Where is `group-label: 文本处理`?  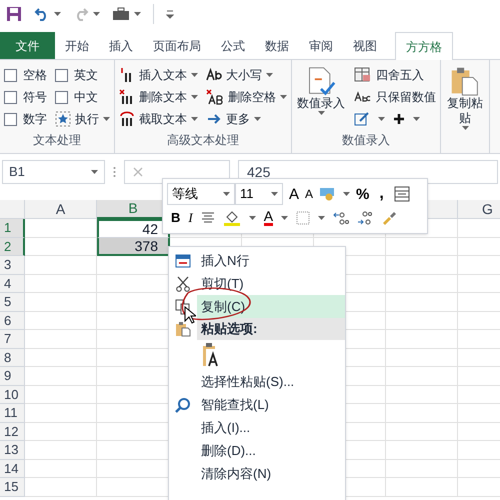
group-label: 文本处理 is located at coordinates (57, 140).